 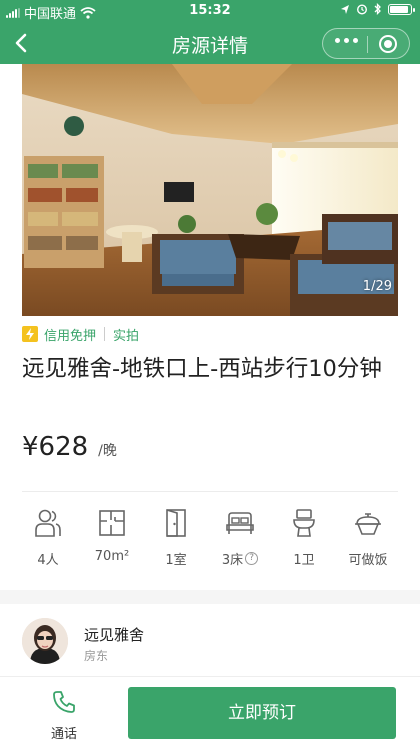 What do you see at coordinates (377, 286) in the screenshot?
I see `photo-counter: 1/29` at bounding box center [377, 286].